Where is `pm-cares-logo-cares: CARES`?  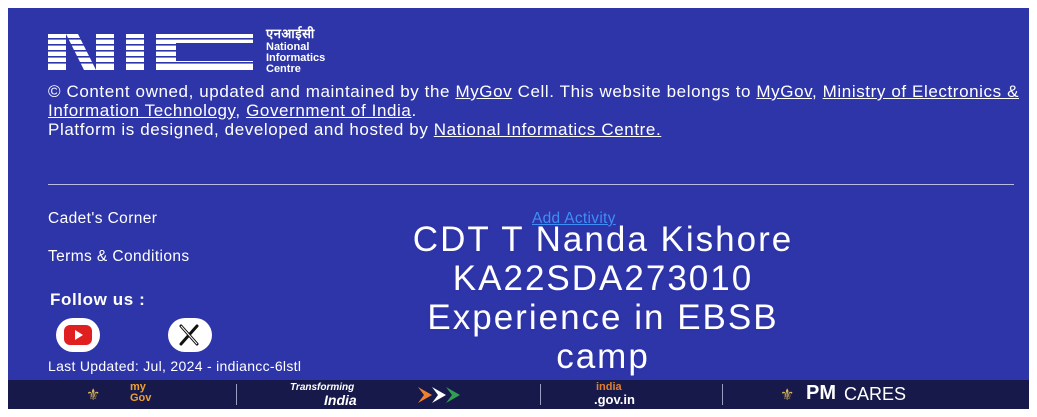
pm-cares-logo-cares: CARES is located at coordinates (875, 394).